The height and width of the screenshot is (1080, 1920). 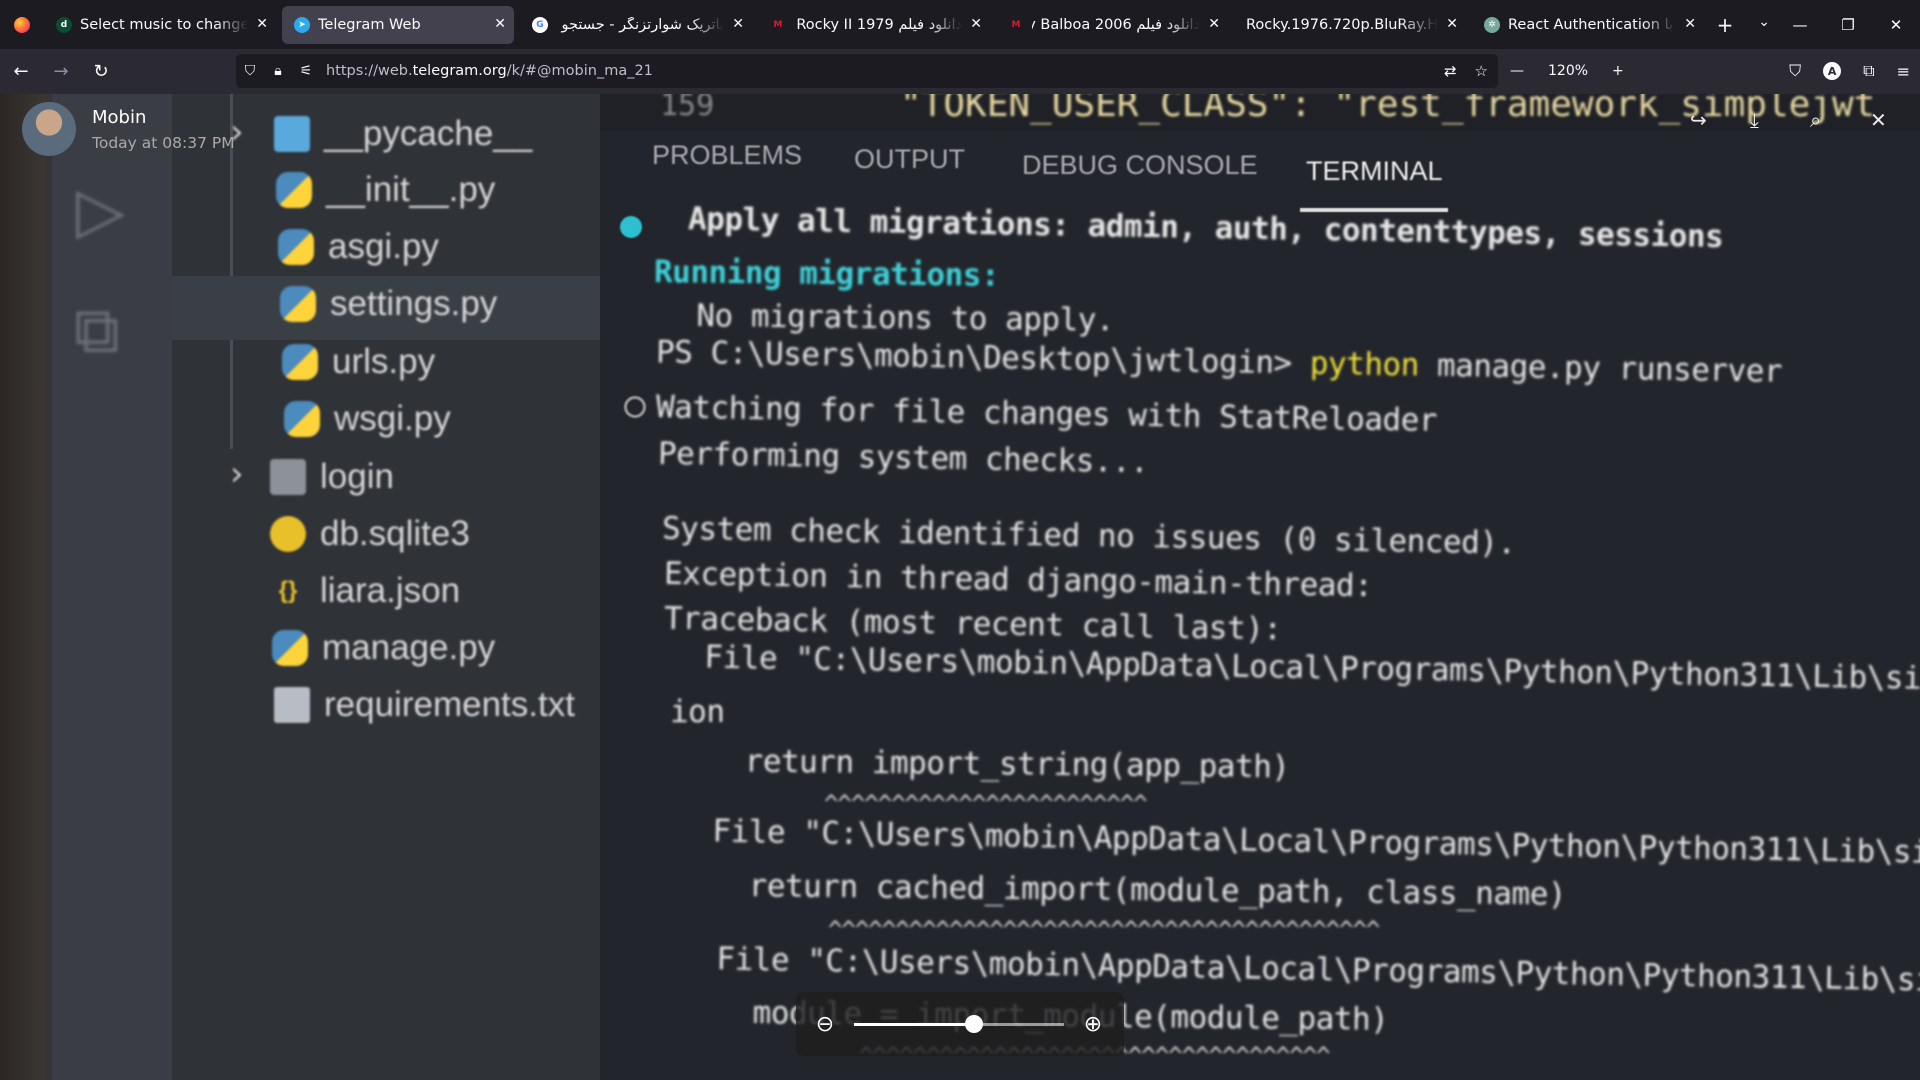 I want to click on zoom-icon: ⌕, so click(x=1815, y=120).